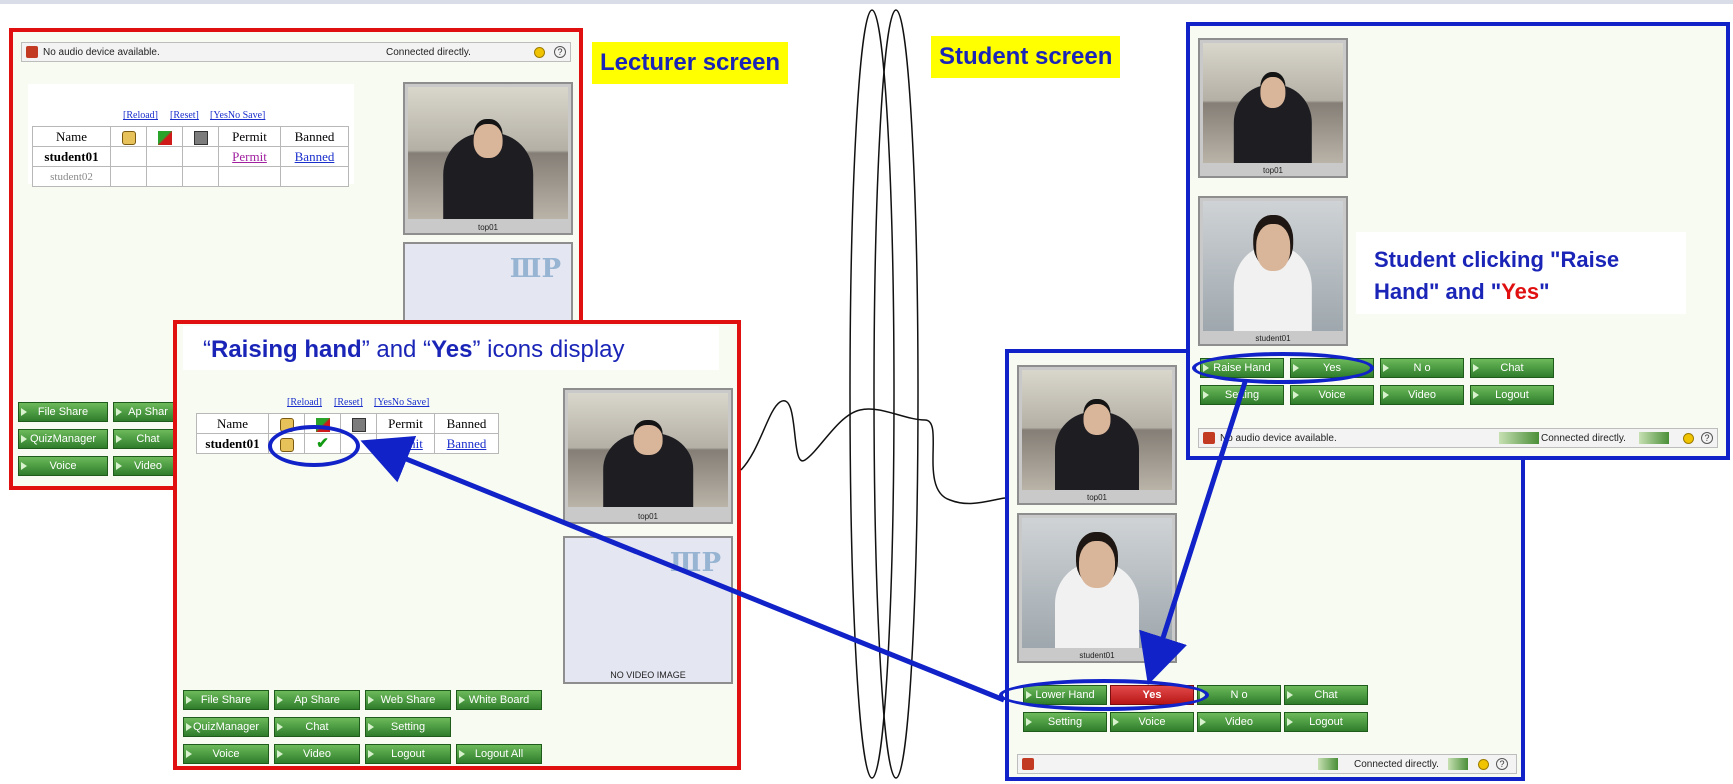 The height and width of the screenshot is (784, 1733). Describe the element at coordinates (872, 394) in the screenshot. I see `network-ellipse-left` at that location.